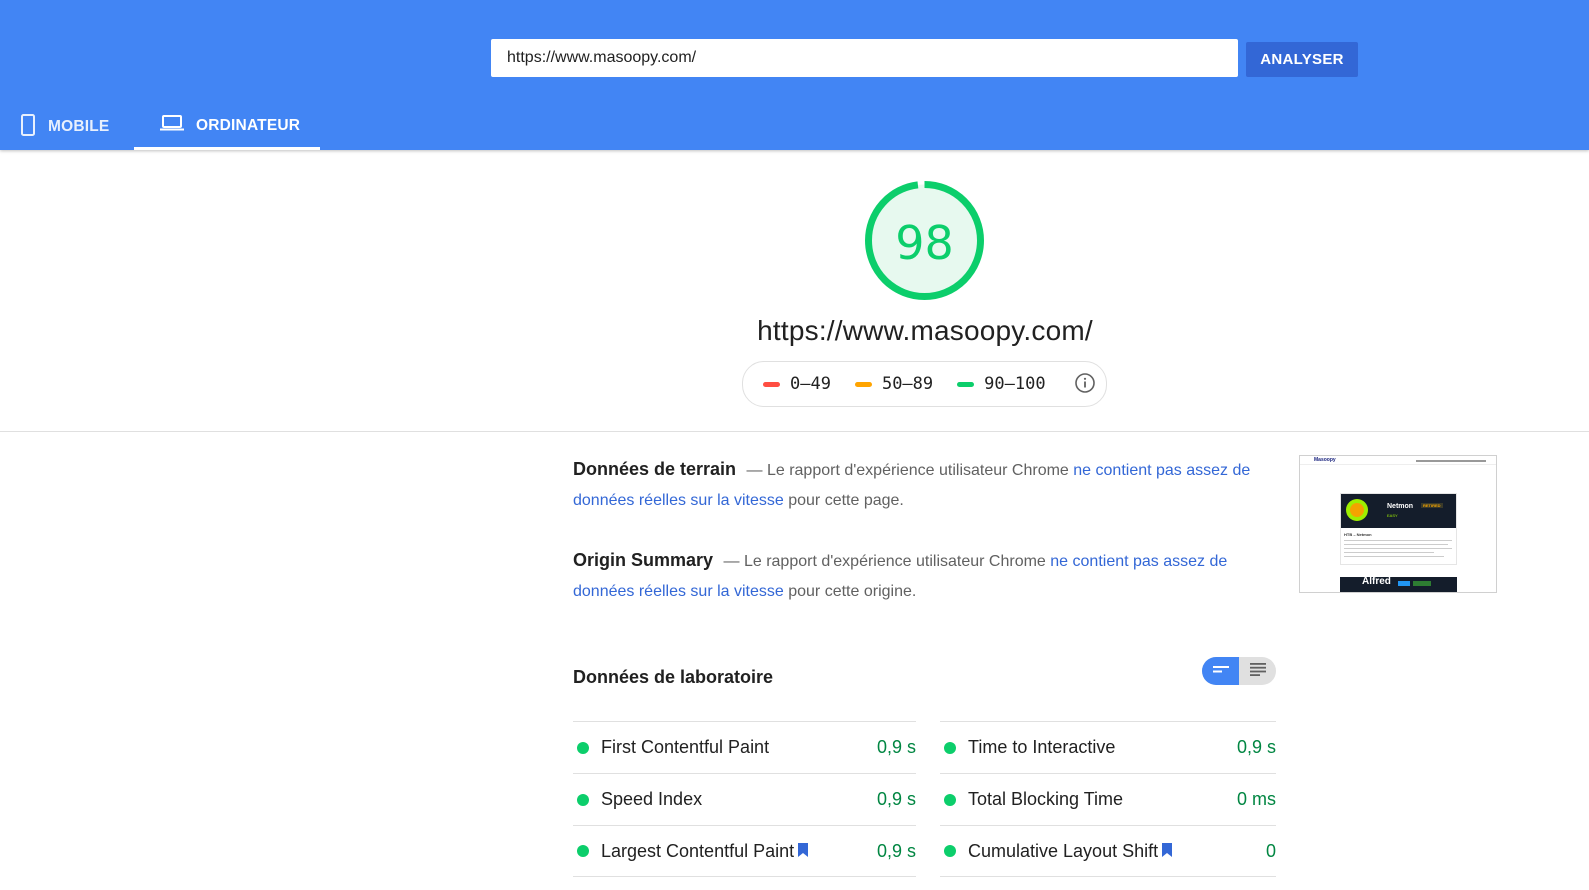 The image size is (1589, 890). Describe the element at coordinates (794, 431) in the screenshot. I see `section-divider` at that location.